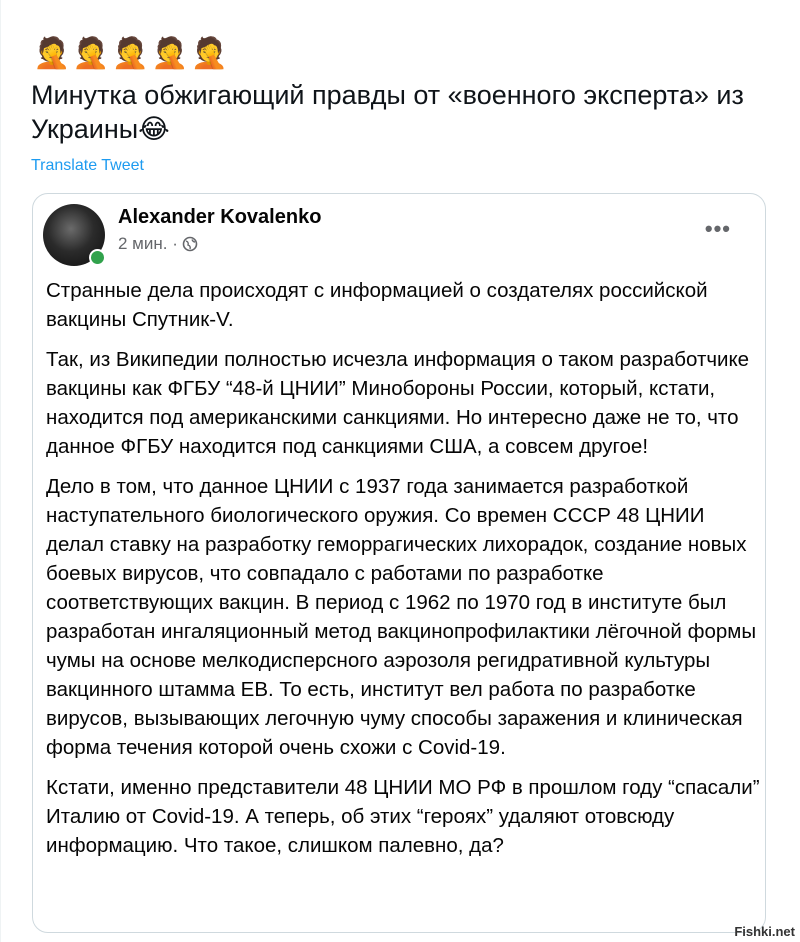 This screenshot has width=800, height=942. I want to click on more-options-icon: •••, so click(718, 229).